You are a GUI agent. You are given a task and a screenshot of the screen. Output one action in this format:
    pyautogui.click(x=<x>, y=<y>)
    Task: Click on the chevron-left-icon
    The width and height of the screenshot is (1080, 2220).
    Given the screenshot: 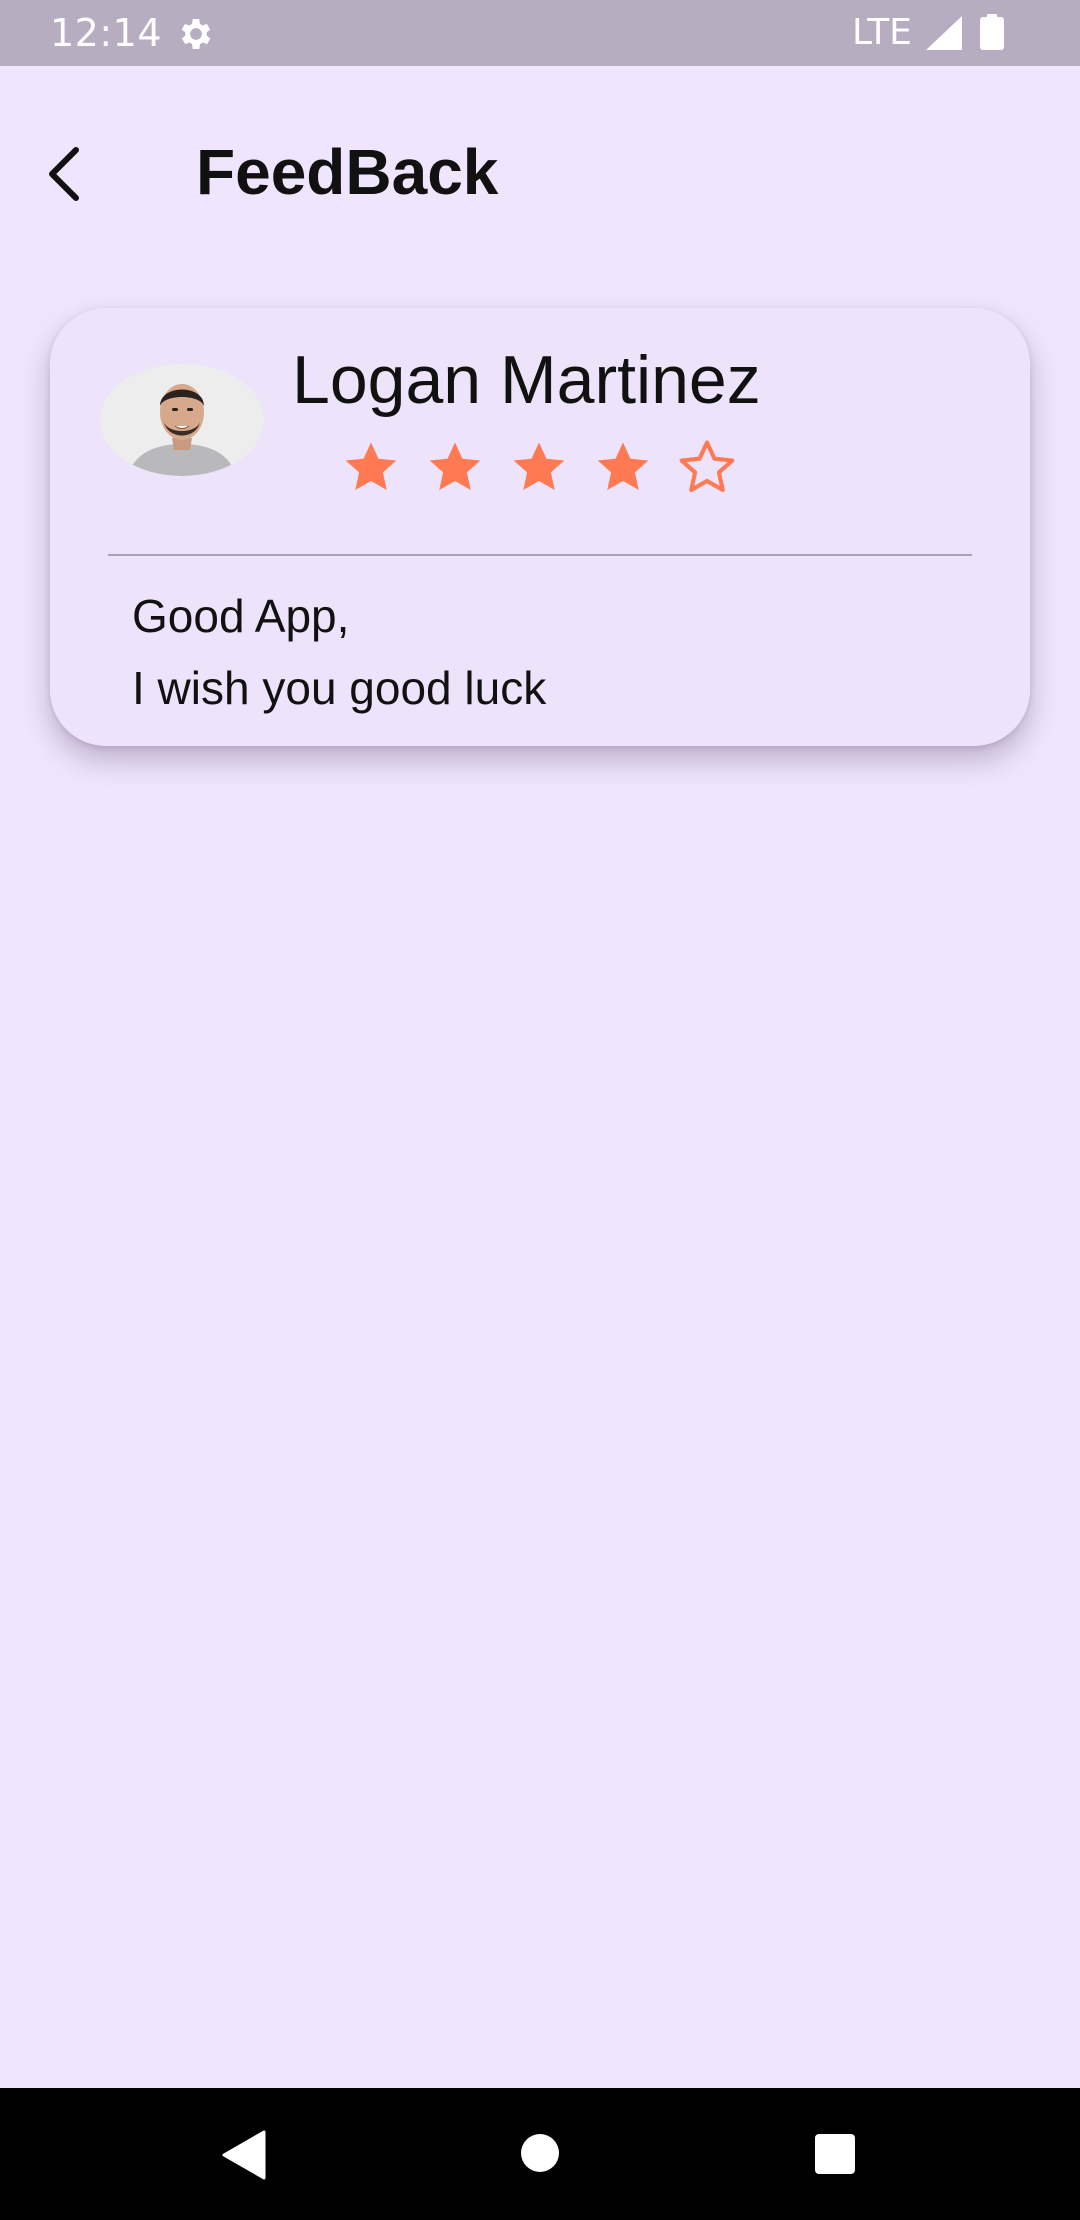 What is the action you would take?
    pyautogui.click(x=64, y=174)
    